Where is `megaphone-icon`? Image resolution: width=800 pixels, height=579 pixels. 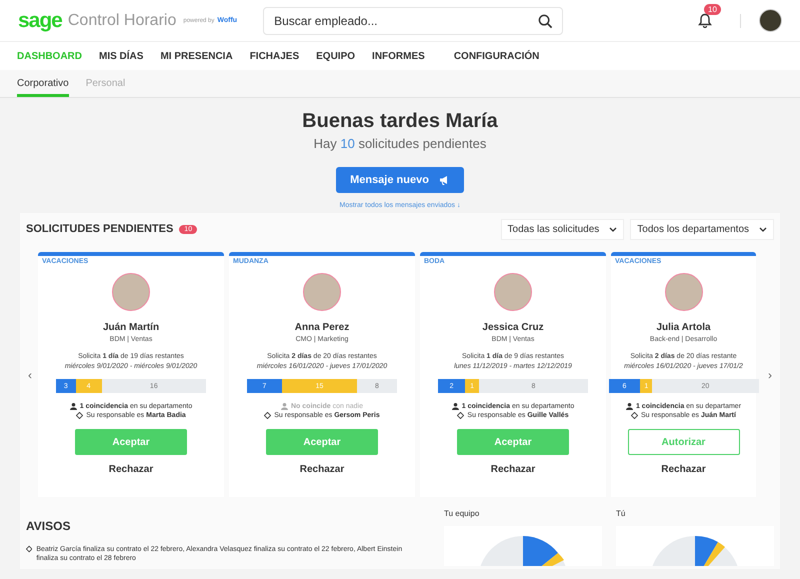
megaphone-icon is located at coordinates (444, 180).